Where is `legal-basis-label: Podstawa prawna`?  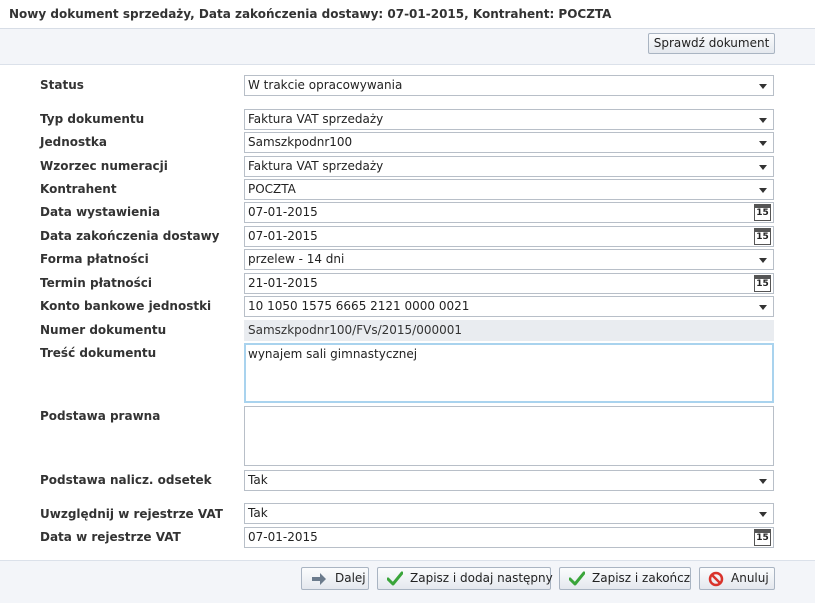 legal-basis-label: Podstawa prawna is located at coordinates (100, 416).